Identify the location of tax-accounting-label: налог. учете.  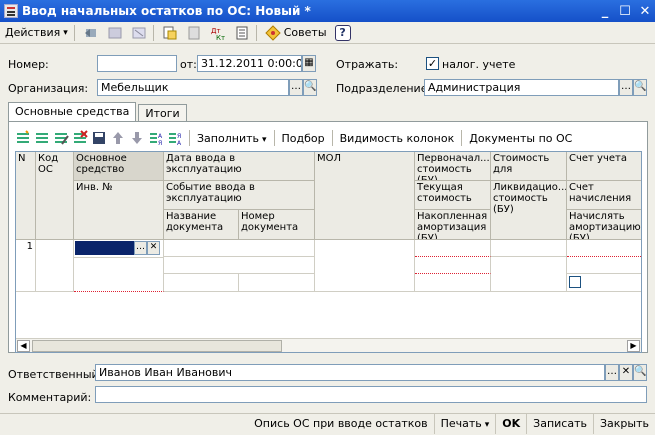
(479, 64).